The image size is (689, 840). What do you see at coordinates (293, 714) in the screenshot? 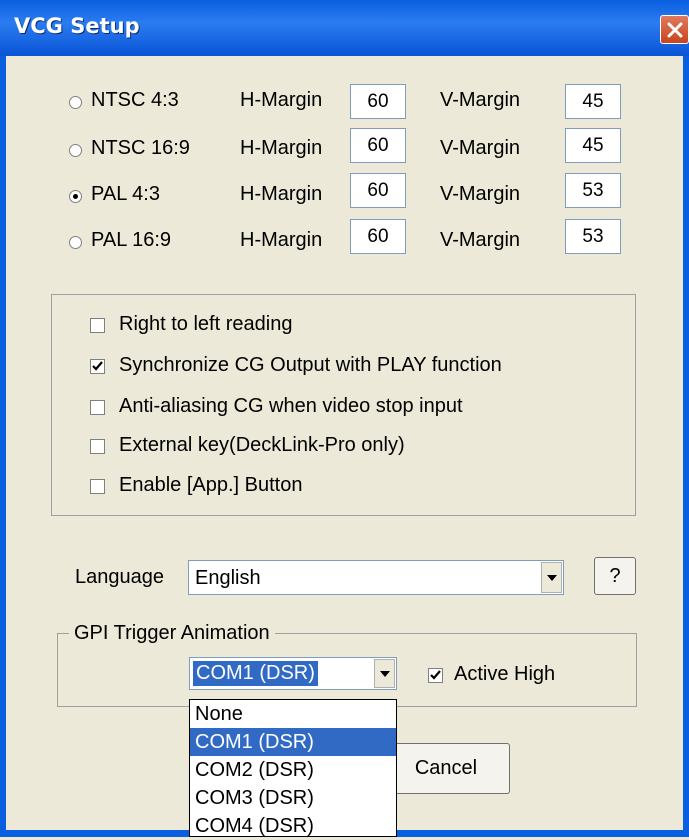
I see `dropdown-option-none: None` at bounding box center [293, 714].